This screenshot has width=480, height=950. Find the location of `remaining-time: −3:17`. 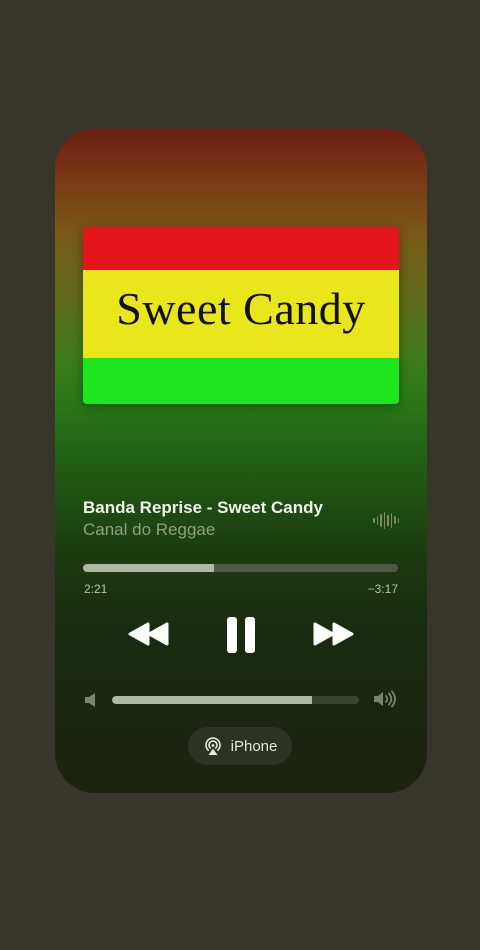

remaining-time: −3:17 is located at coordinates (382, 589).